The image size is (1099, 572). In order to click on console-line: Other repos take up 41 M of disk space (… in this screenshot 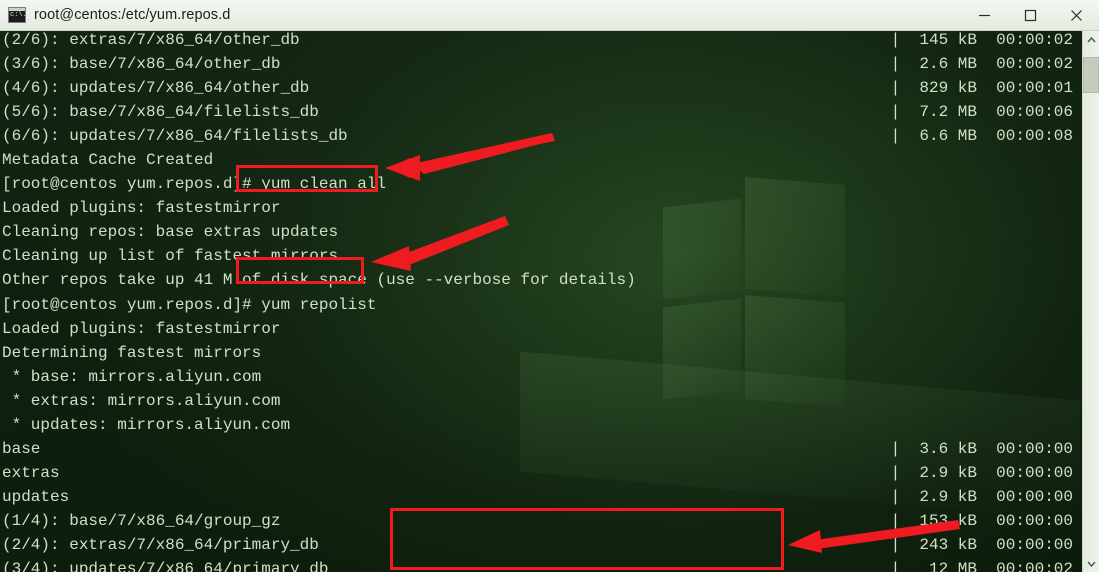, I will do `click(549, 280)`.